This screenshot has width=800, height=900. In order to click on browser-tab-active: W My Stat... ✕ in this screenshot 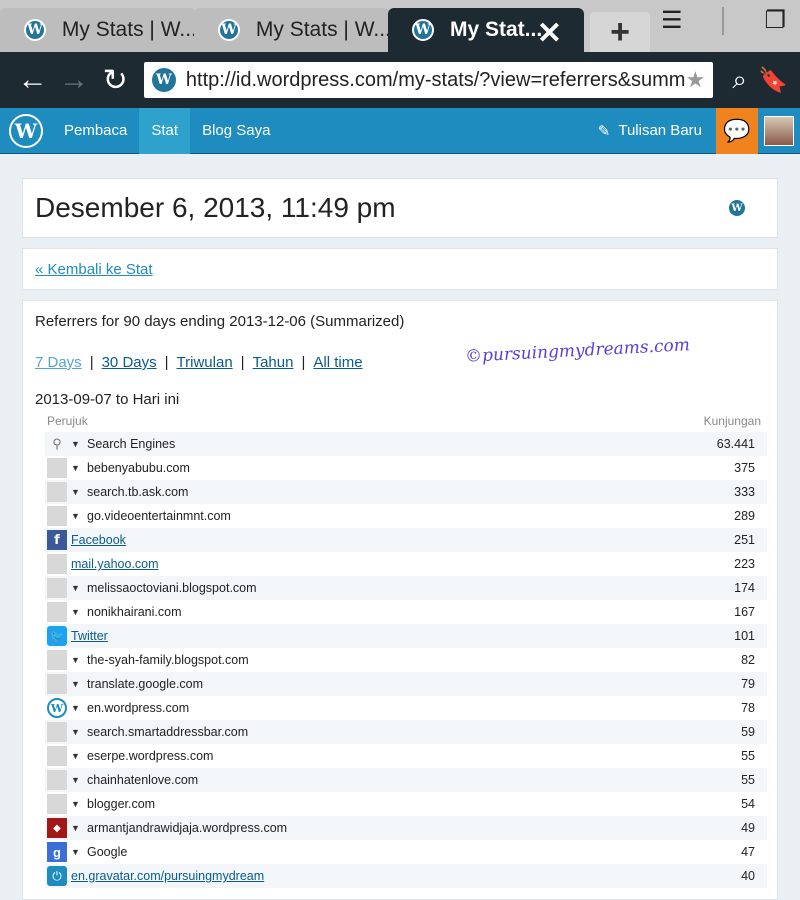, I will do `click(486, 30)`.